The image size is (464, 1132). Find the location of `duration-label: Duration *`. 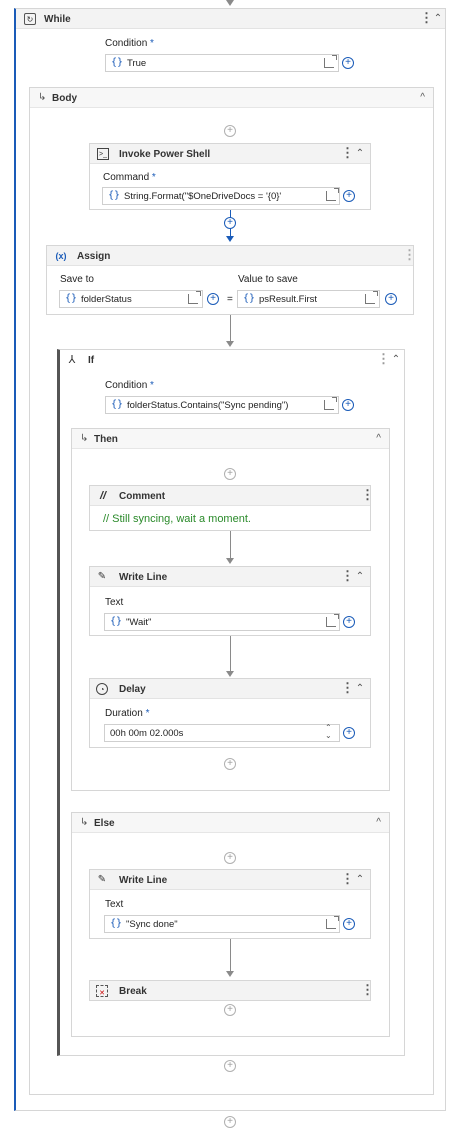

duration-label: Duration * is located at coordinates (127, 713).